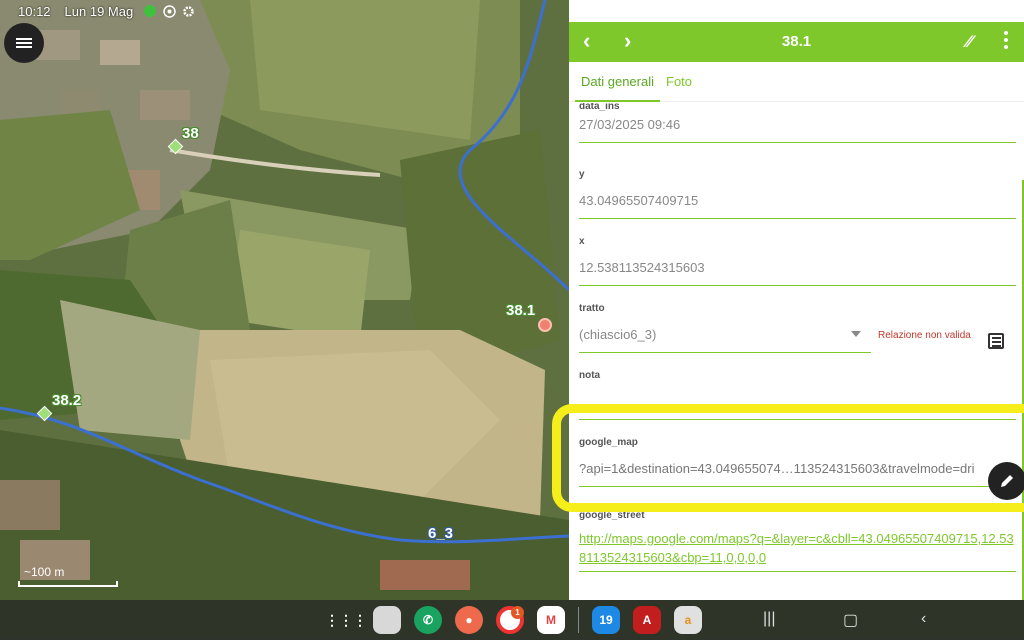  Describe the element at coordinates (924, 335) in the screenshot. I see `relation-error: Relazione non valida` at that location.